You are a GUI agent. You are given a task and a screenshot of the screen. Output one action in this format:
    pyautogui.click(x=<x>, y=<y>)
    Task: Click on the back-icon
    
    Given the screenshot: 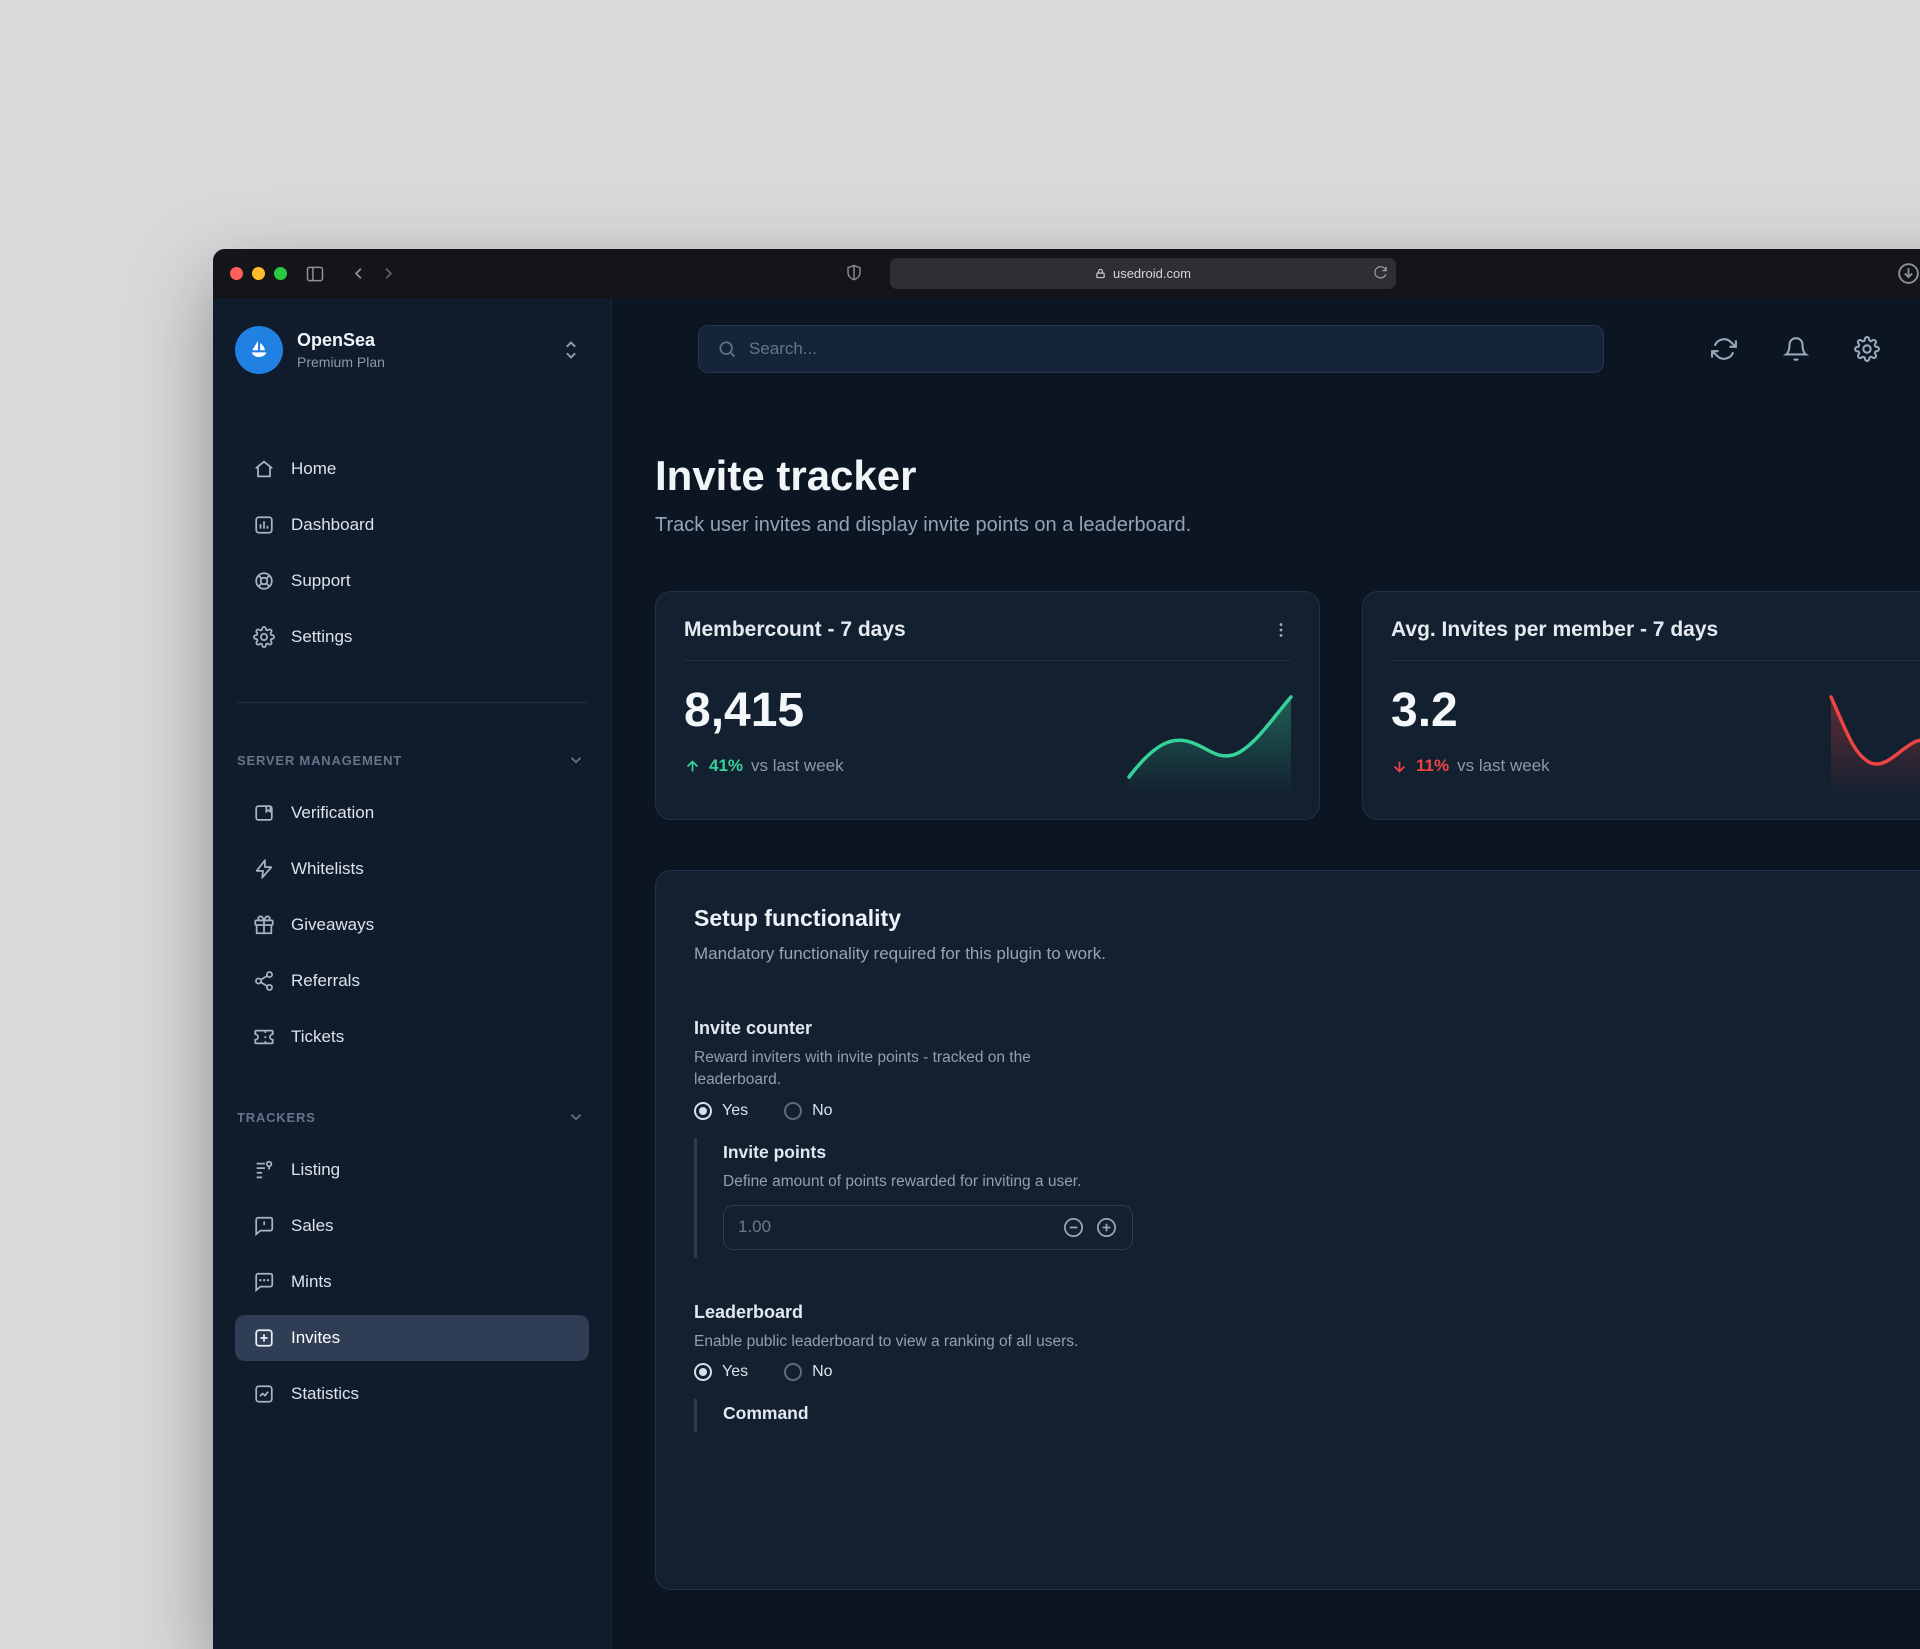 What is the action you would take?
    pyautogui.click(x=358, y=273)
    